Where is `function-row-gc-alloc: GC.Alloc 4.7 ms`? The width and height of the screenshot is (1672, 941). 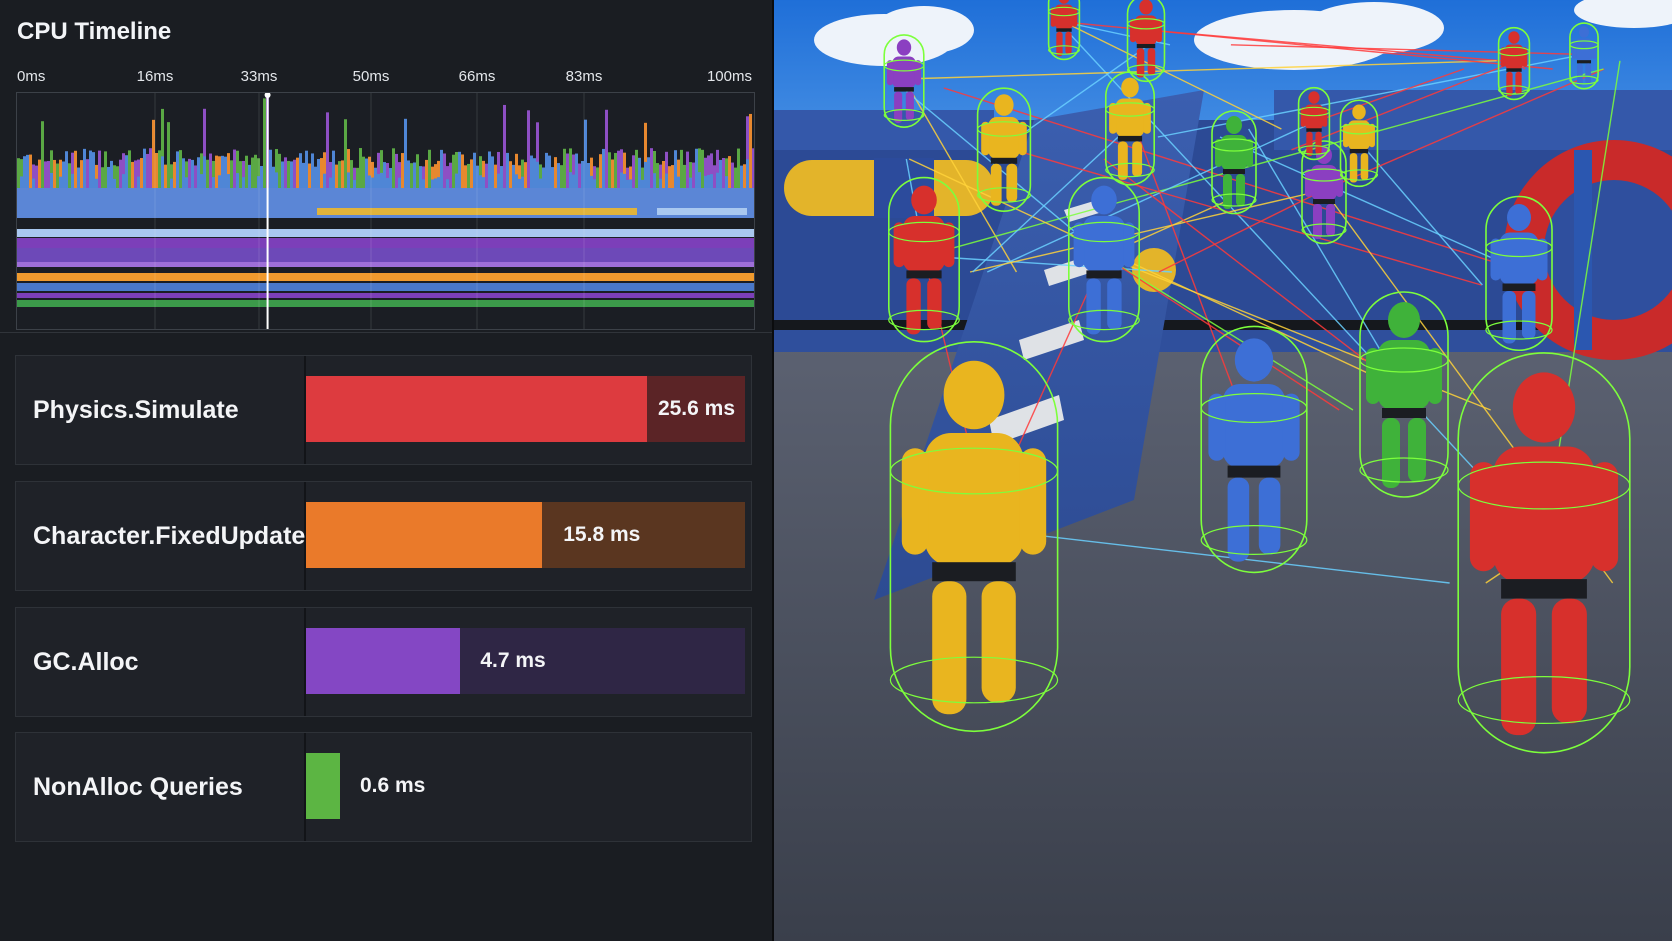 function-row-gc-alloc: GC.Alloc 4.7 ms is located at coordinates (383, 662).